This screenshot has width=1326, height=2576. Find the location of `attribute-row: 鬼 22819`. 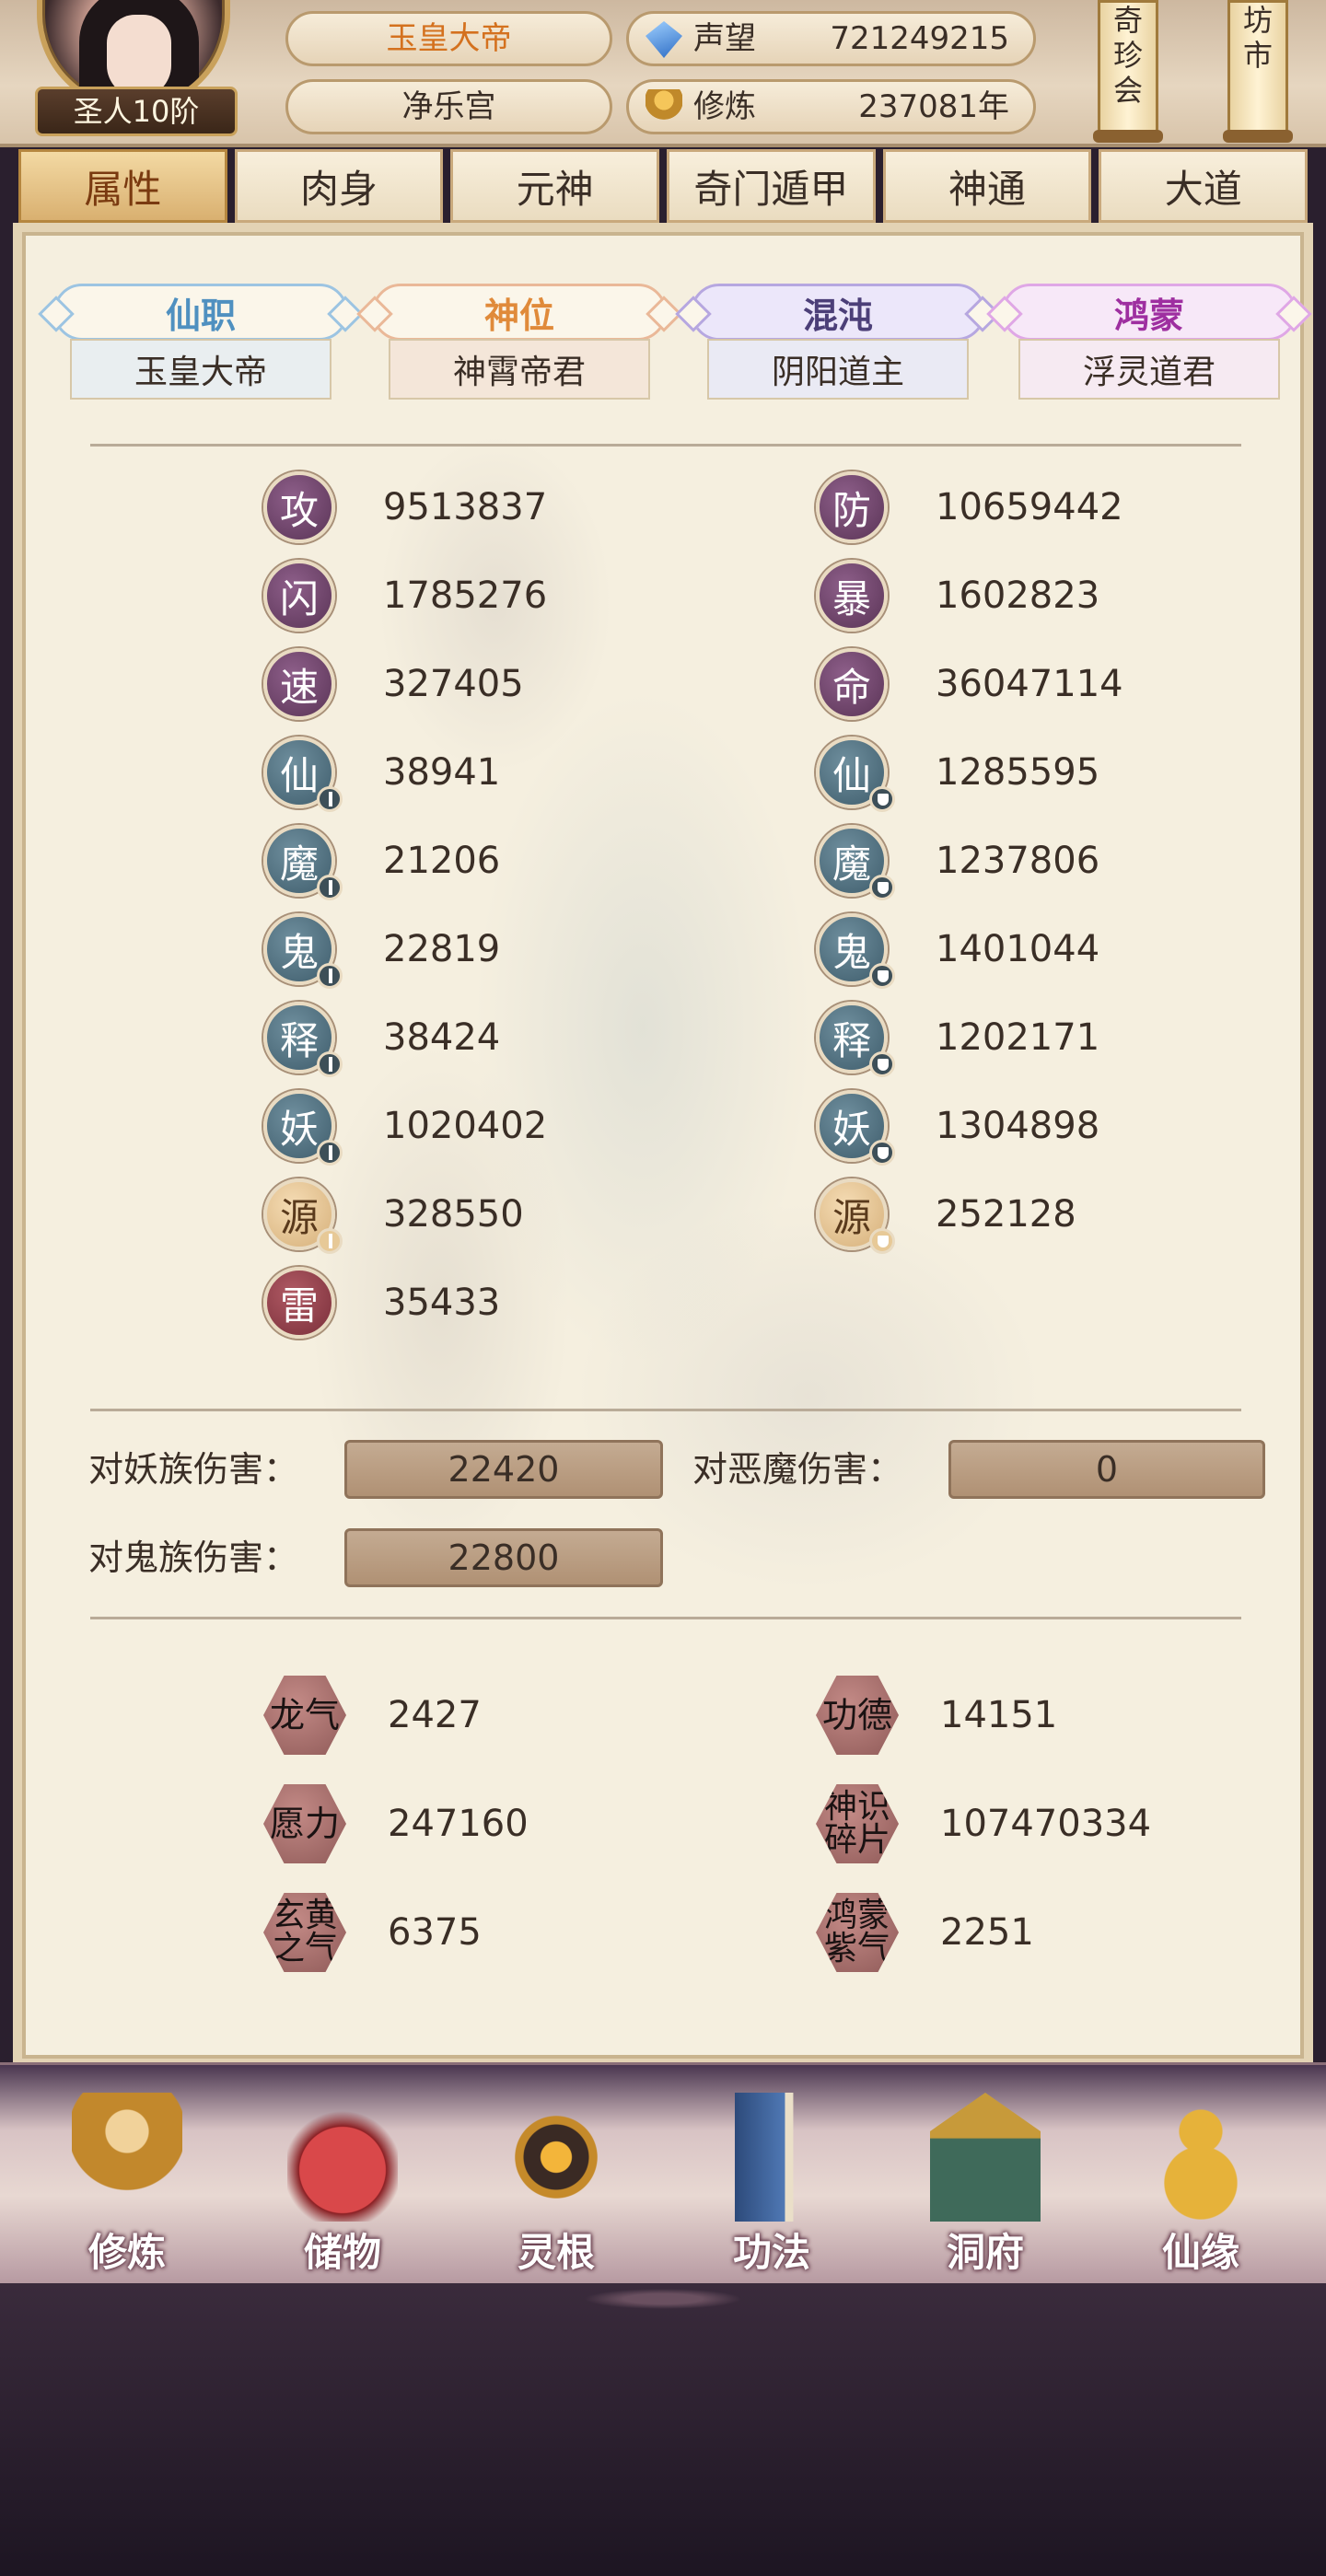

attribute-row: 鬼 22819 is located at coordinates (502, 951).